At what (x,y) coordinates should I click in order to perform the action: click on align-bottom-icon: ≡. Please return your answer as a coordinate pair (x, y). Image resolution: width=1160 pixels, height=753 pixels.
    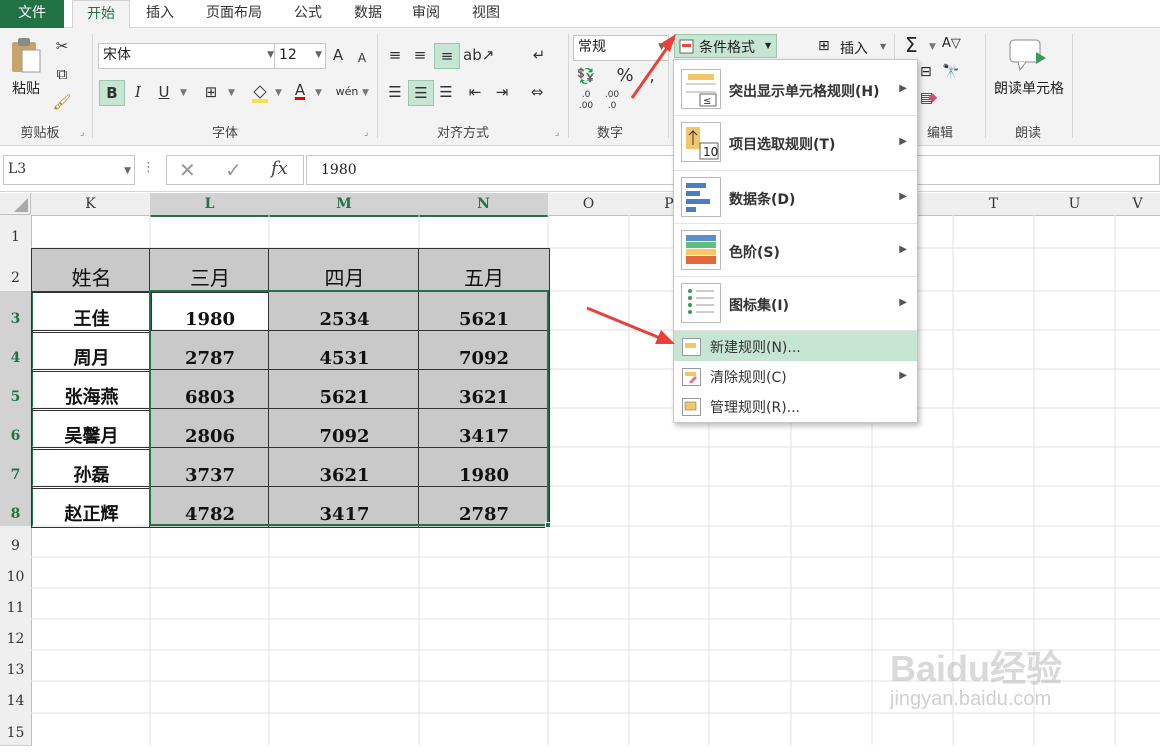
    Looking at the image, I should click on (447, 56).